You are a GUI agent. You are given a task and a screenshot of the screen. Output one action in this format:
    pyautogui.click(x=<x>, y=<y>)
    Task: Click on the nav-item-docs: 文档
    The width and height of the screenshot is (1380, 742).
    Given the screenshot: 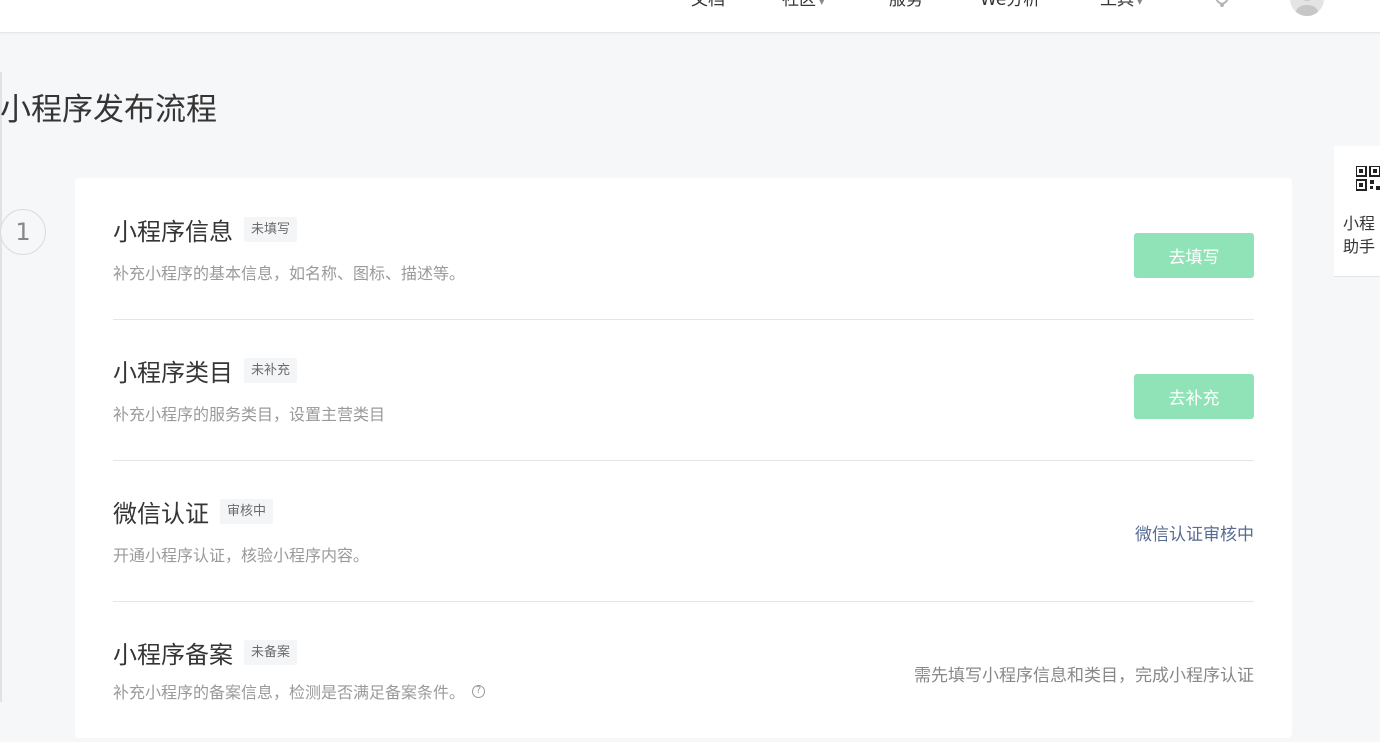 What is the action you would take?
    pyautogui.click(x=708, y=6)
    